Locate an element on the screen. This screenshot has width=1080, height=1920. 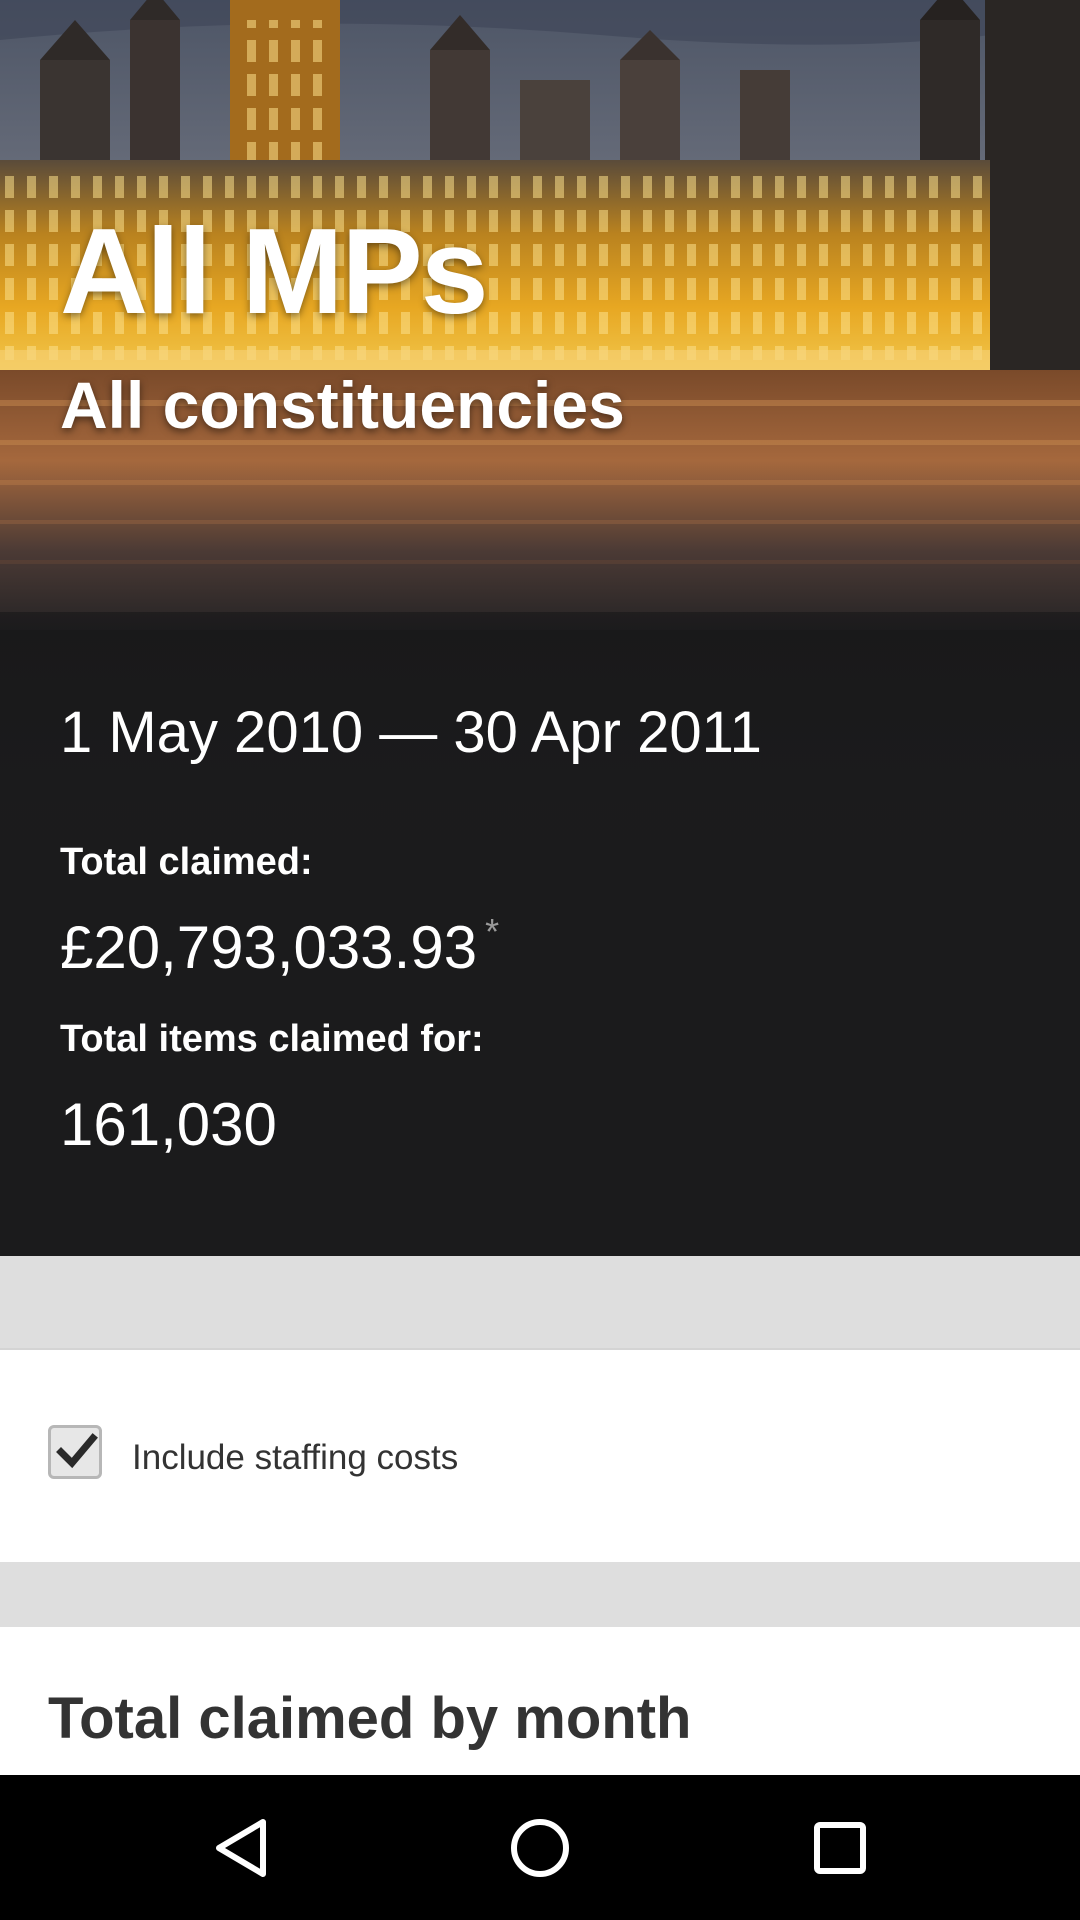
total-claimed-value: £20,793,033.93 is located at coordinates (269, 947).